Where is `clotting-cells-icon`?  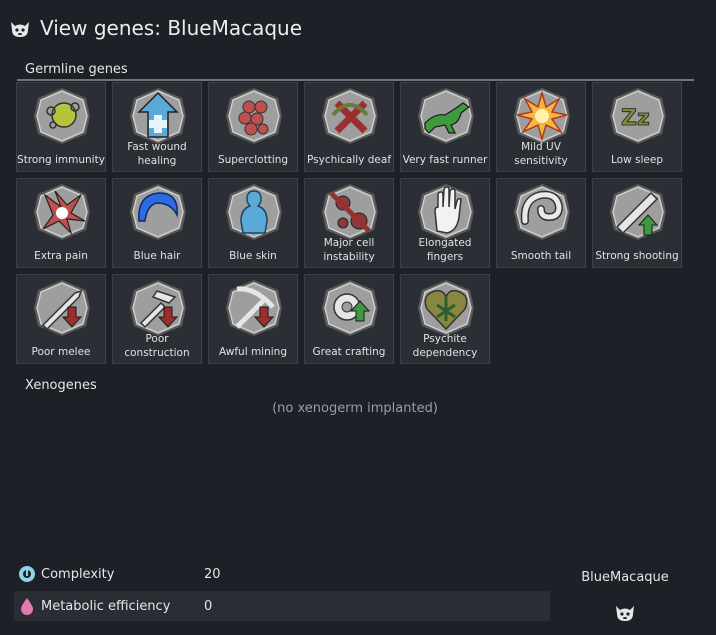
clotting-cells-icon is located at coordinates (254, 116).